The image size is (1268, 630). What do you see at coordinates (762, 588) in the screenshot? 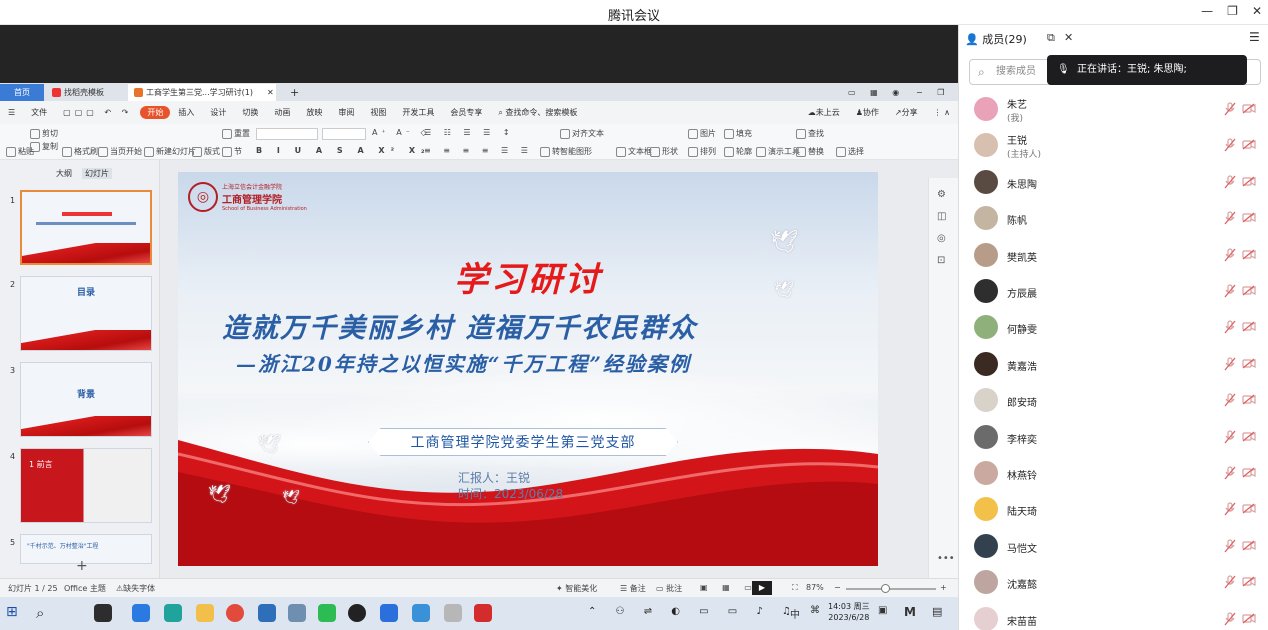
I see `play-icon: ▶` at bounding box center [762, 588].